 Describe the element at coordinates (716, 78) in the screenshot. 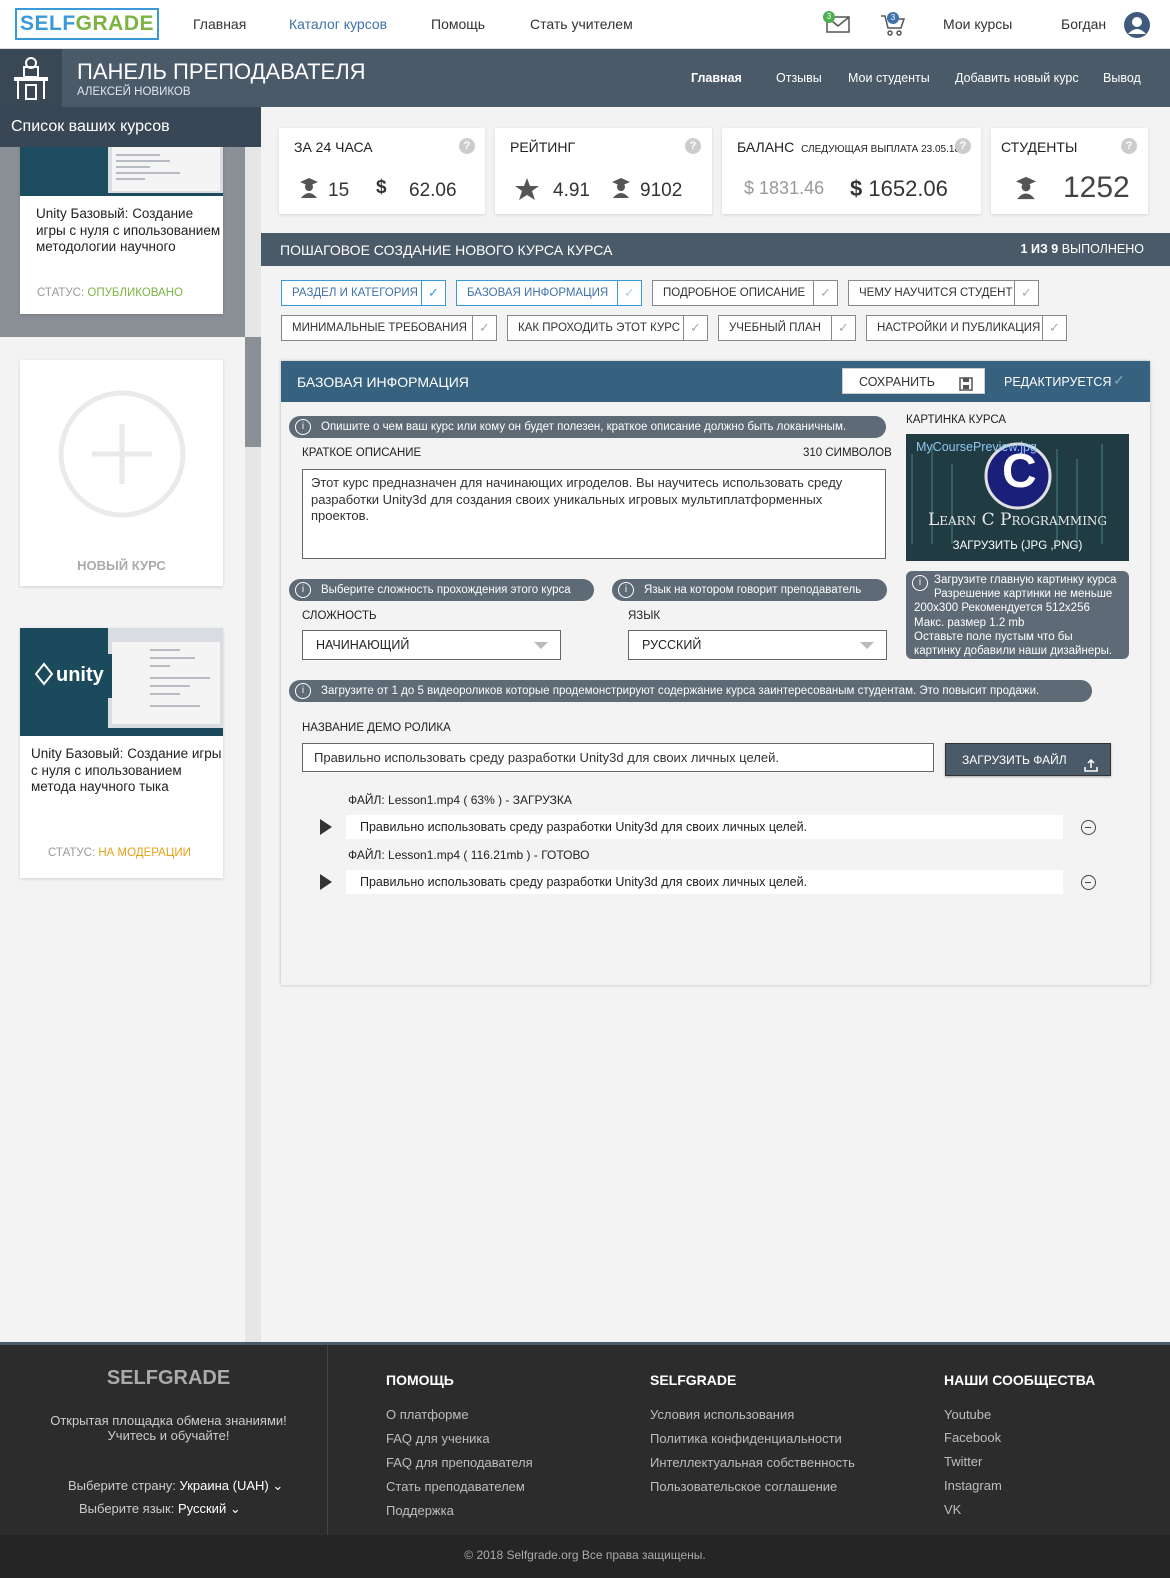

I see `panel-nav-home: Главная` at that location.